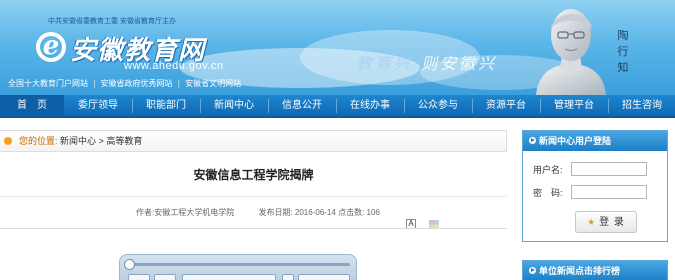 This screenshot has width=675, height=280. What do you see at coordinates (213, 83) in the screenshot?
I see `honor-link-3: 安徽省文明网站` at bounding box center [213, 83].